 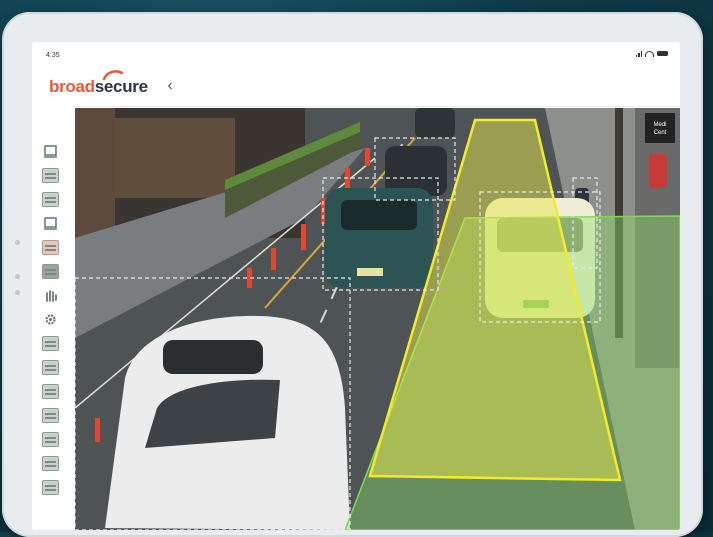 I want to click on street-sign, so click(x=660, y=128).